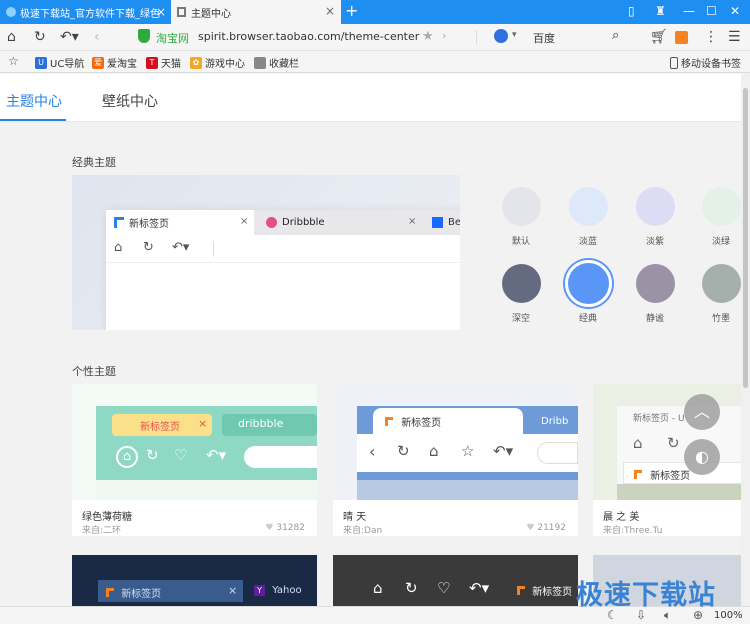  Describe the element at coordinates (351, 11) in the screenshot. I see `new-tab-button: +` at that location.